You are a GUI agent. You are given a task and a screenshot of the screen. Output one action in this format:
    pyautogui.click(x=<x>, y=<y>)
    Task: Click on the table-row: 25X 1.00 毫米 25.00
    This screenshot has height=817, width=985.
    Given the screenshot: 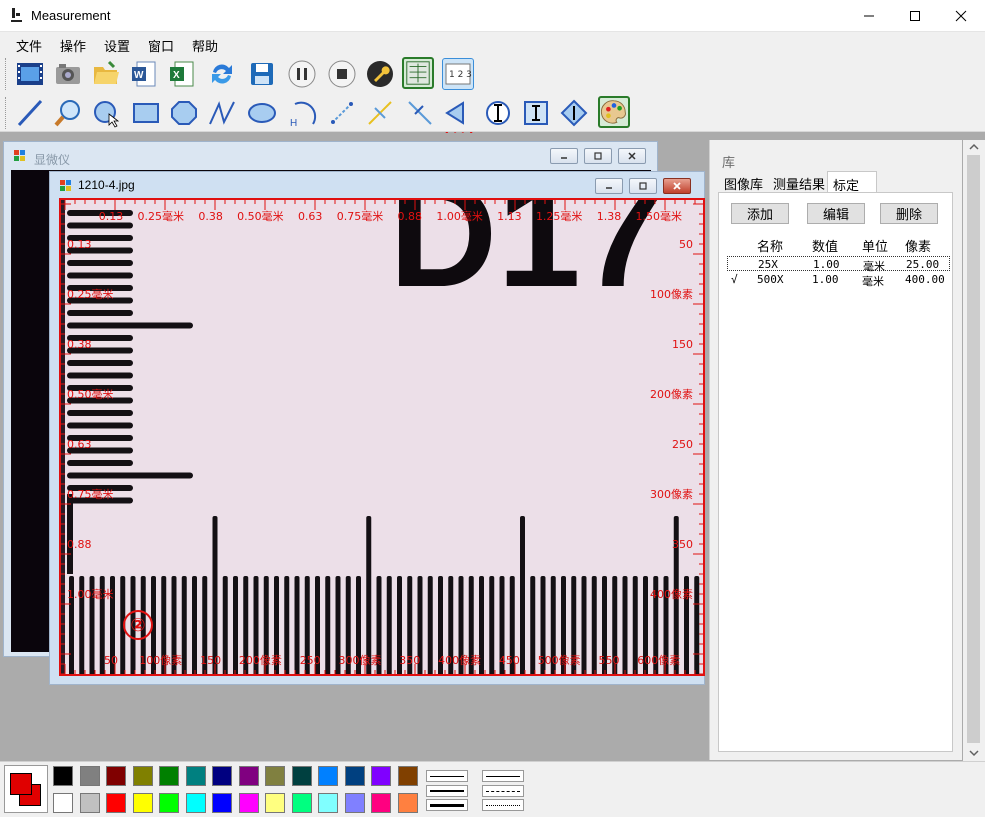 What is the action you would take?
    pyautogui.click(x=838, y=264)
    